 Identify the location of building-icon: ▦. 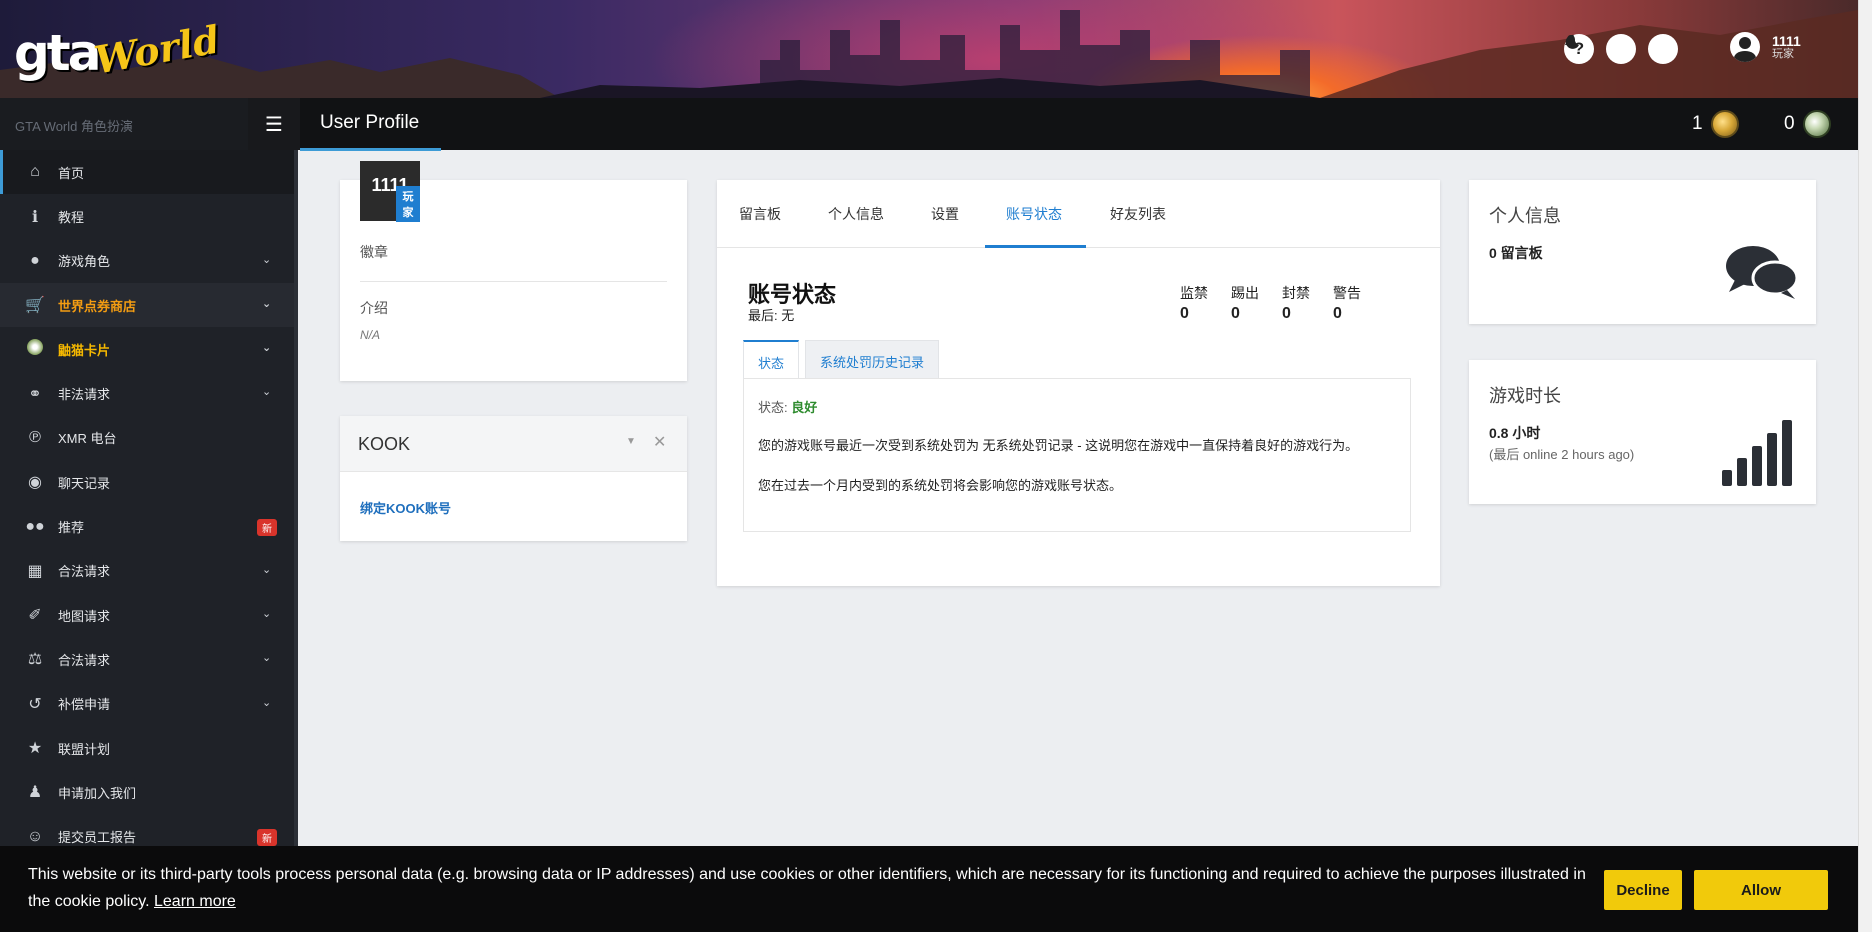
(35, 571).